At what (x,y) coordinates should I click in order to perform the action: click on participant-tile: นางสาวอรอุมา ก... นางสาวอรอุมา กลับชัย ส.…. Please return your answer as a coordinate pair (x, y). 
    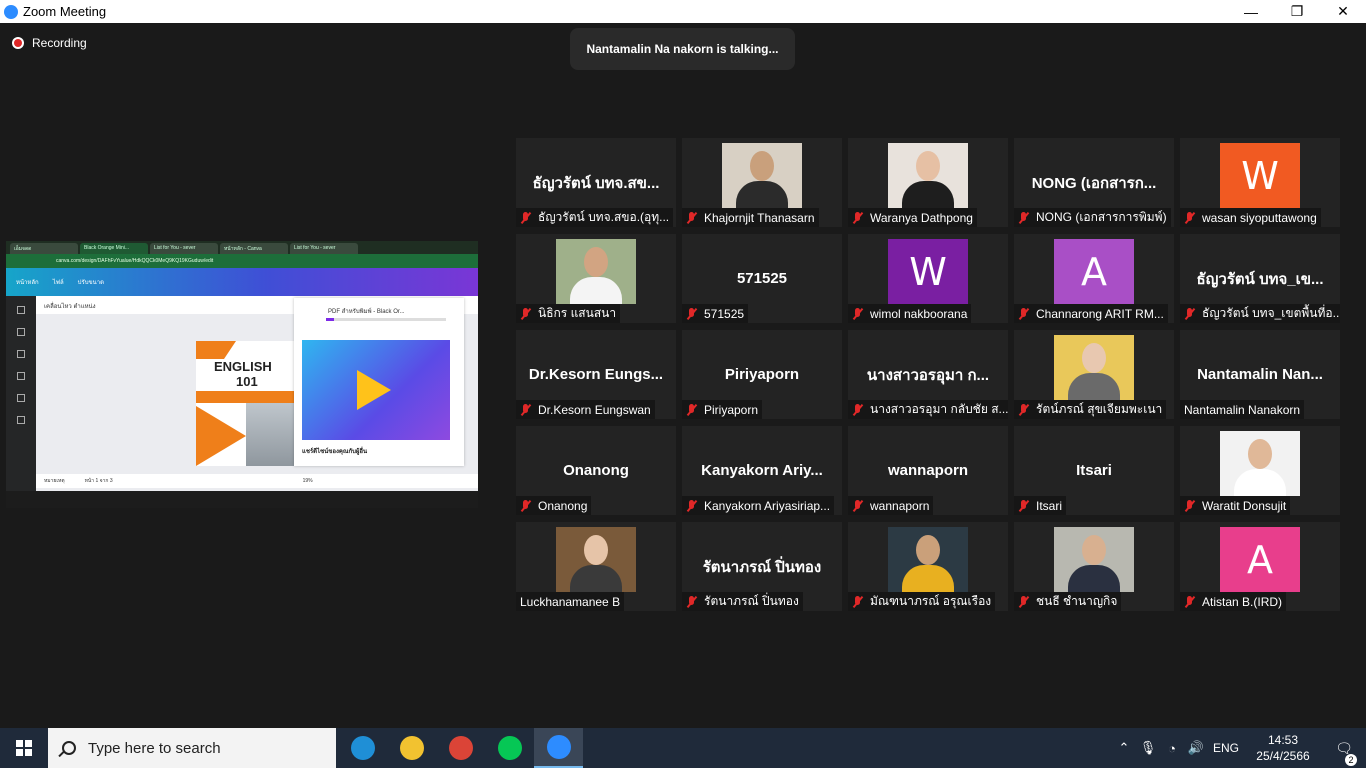
    Looking at the image, I should click on (928, 374).